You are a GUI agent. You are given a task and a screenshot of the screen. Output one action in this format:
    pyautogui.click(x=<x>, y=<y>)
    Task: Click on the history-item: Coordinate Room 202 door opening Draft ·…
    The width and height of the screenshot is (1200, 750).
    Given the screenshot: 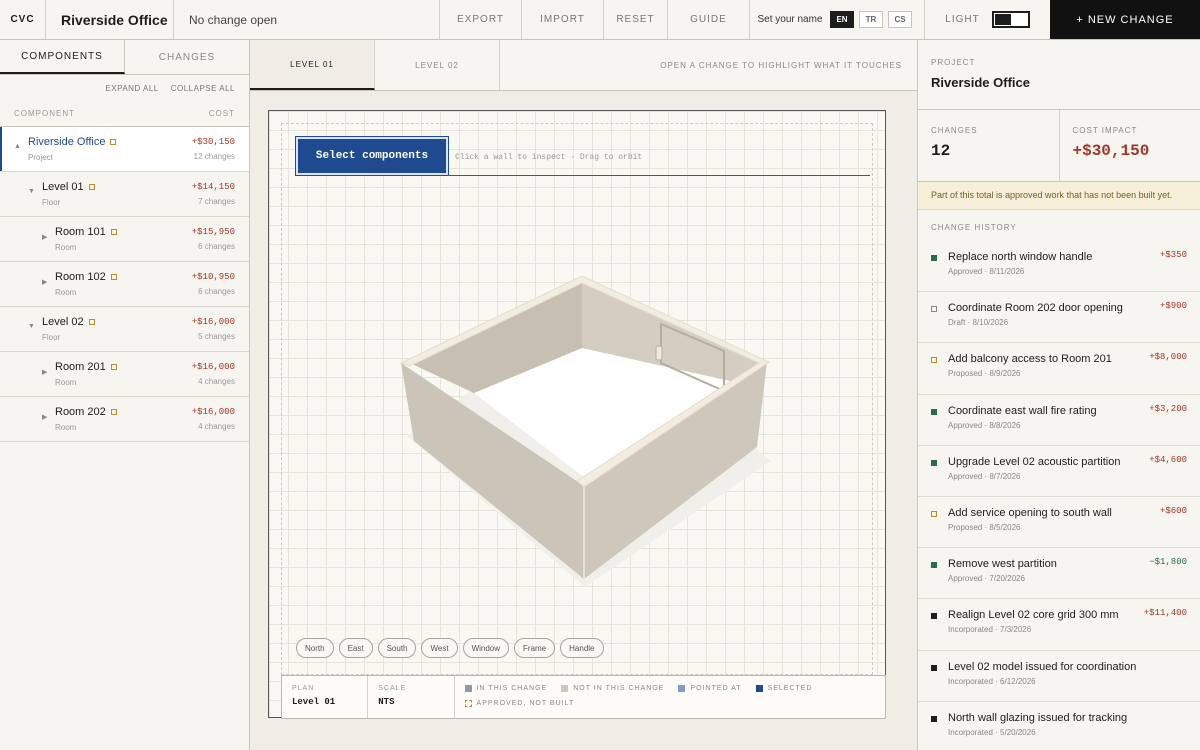 What is the action you would take?
    pyautogui.click(x=1059, y=318)
    